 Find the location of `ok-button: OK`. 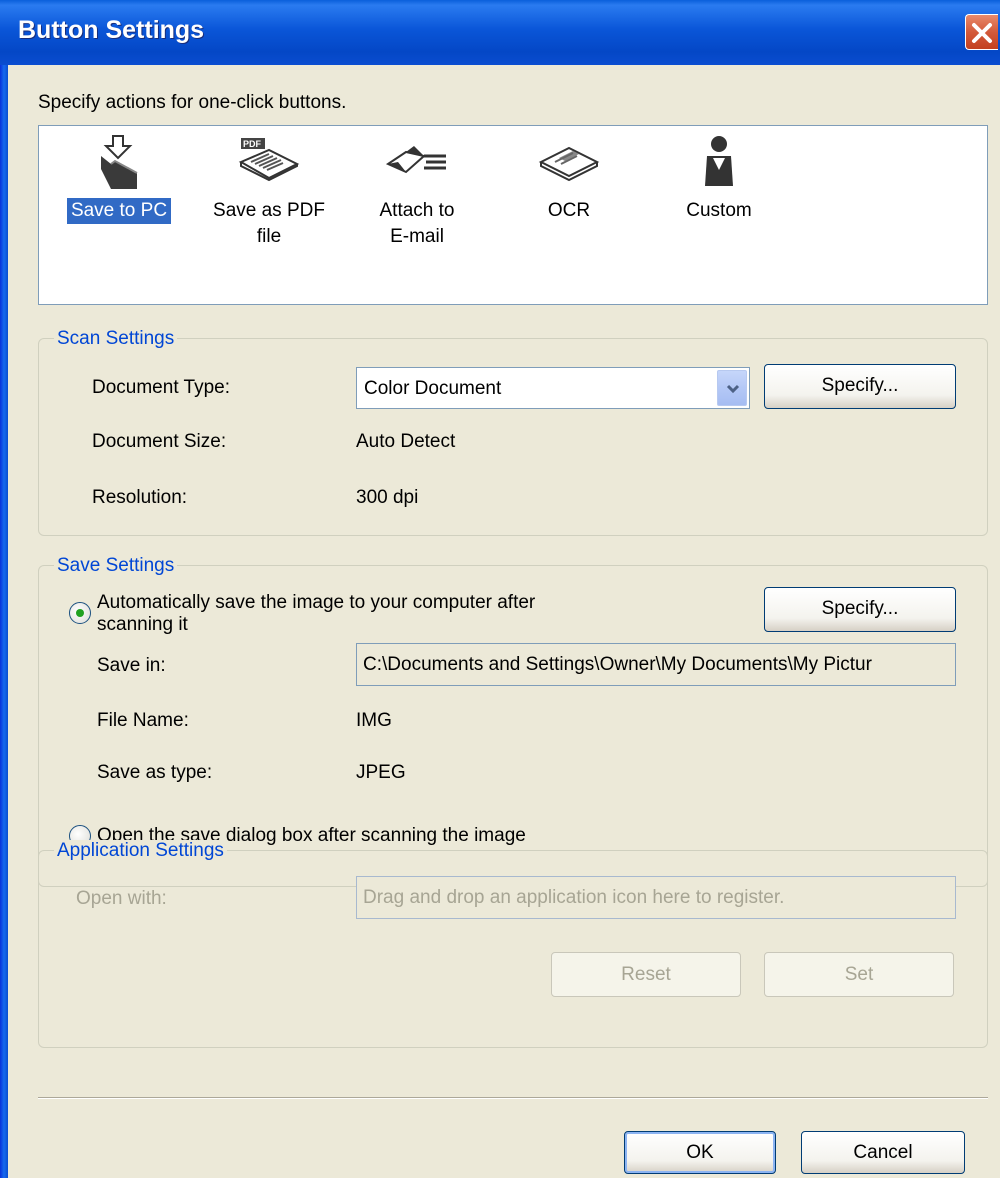

ok-button: OK is located at coordinates (700, 1152).